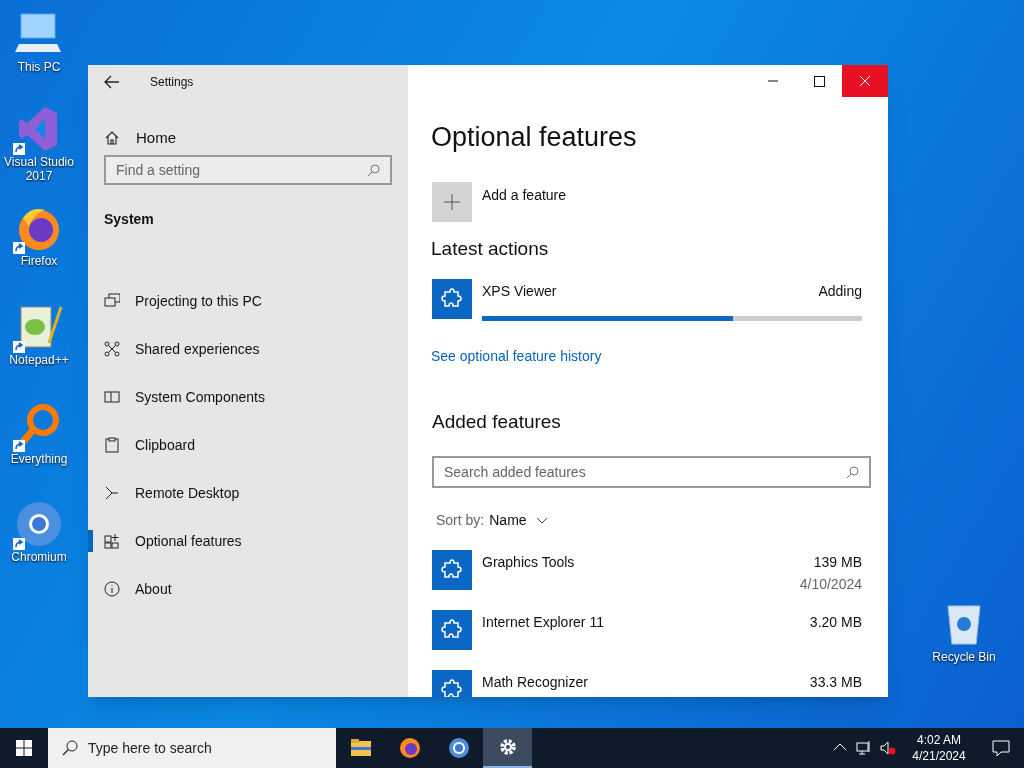 Image resolution: width=1024 pixels, height=768 pixels. I want to click on nav-item: Remote Desktop, so click(248, 493).